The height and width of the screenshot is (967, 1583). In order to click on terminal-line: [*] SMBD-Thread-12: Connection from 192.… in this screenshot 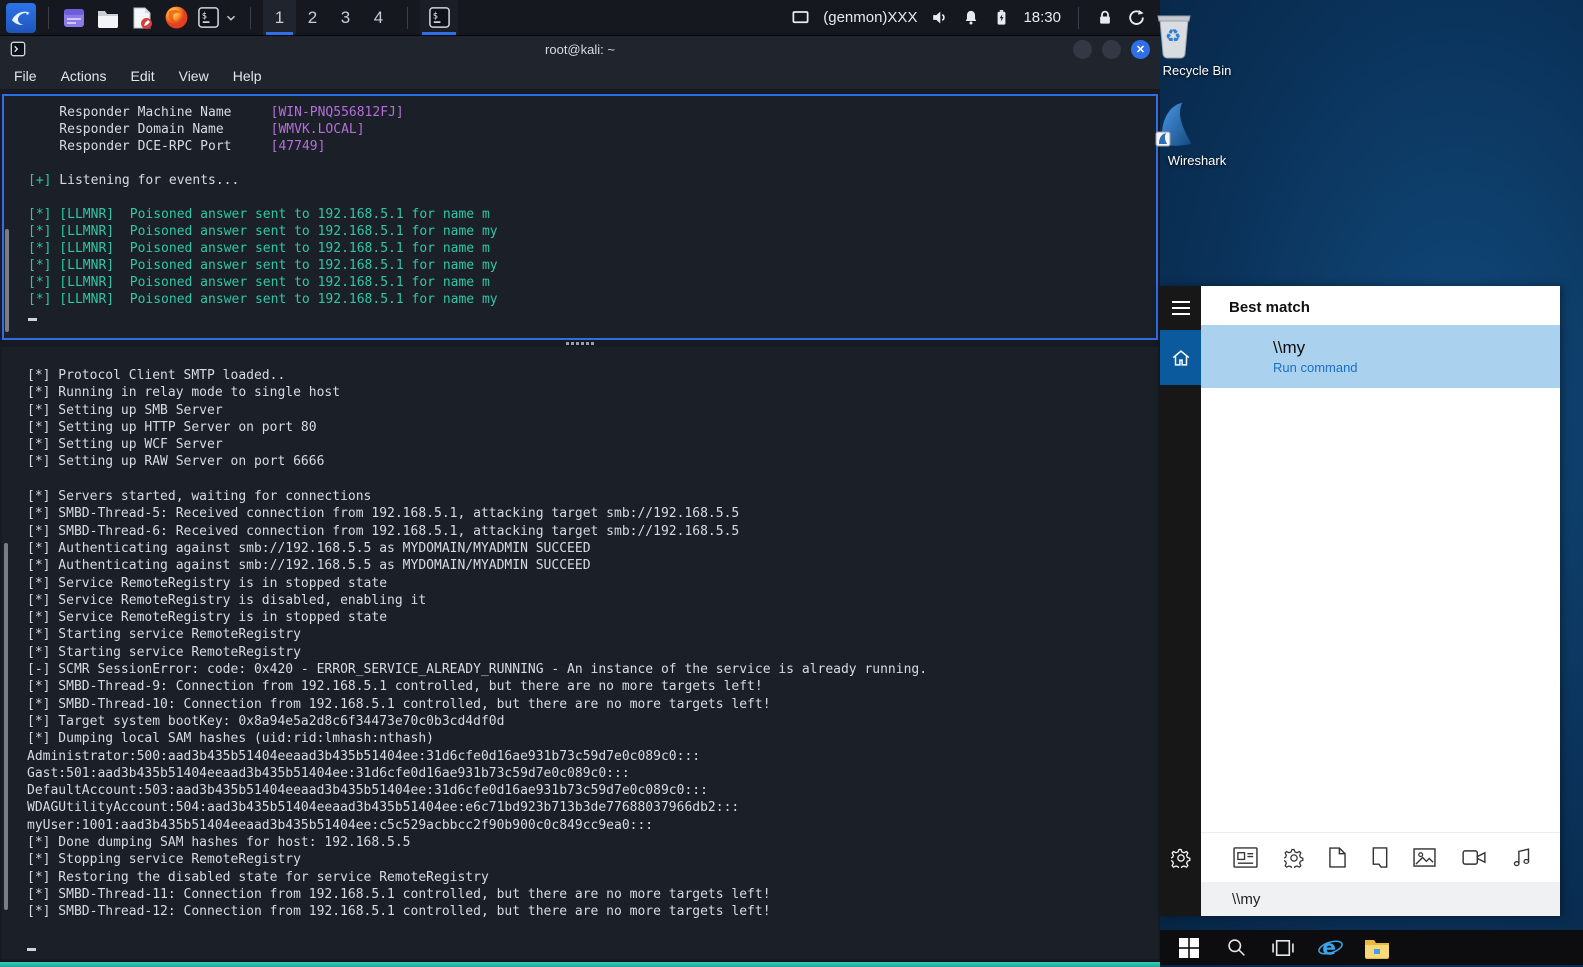, I will do `click(399, 912)`.